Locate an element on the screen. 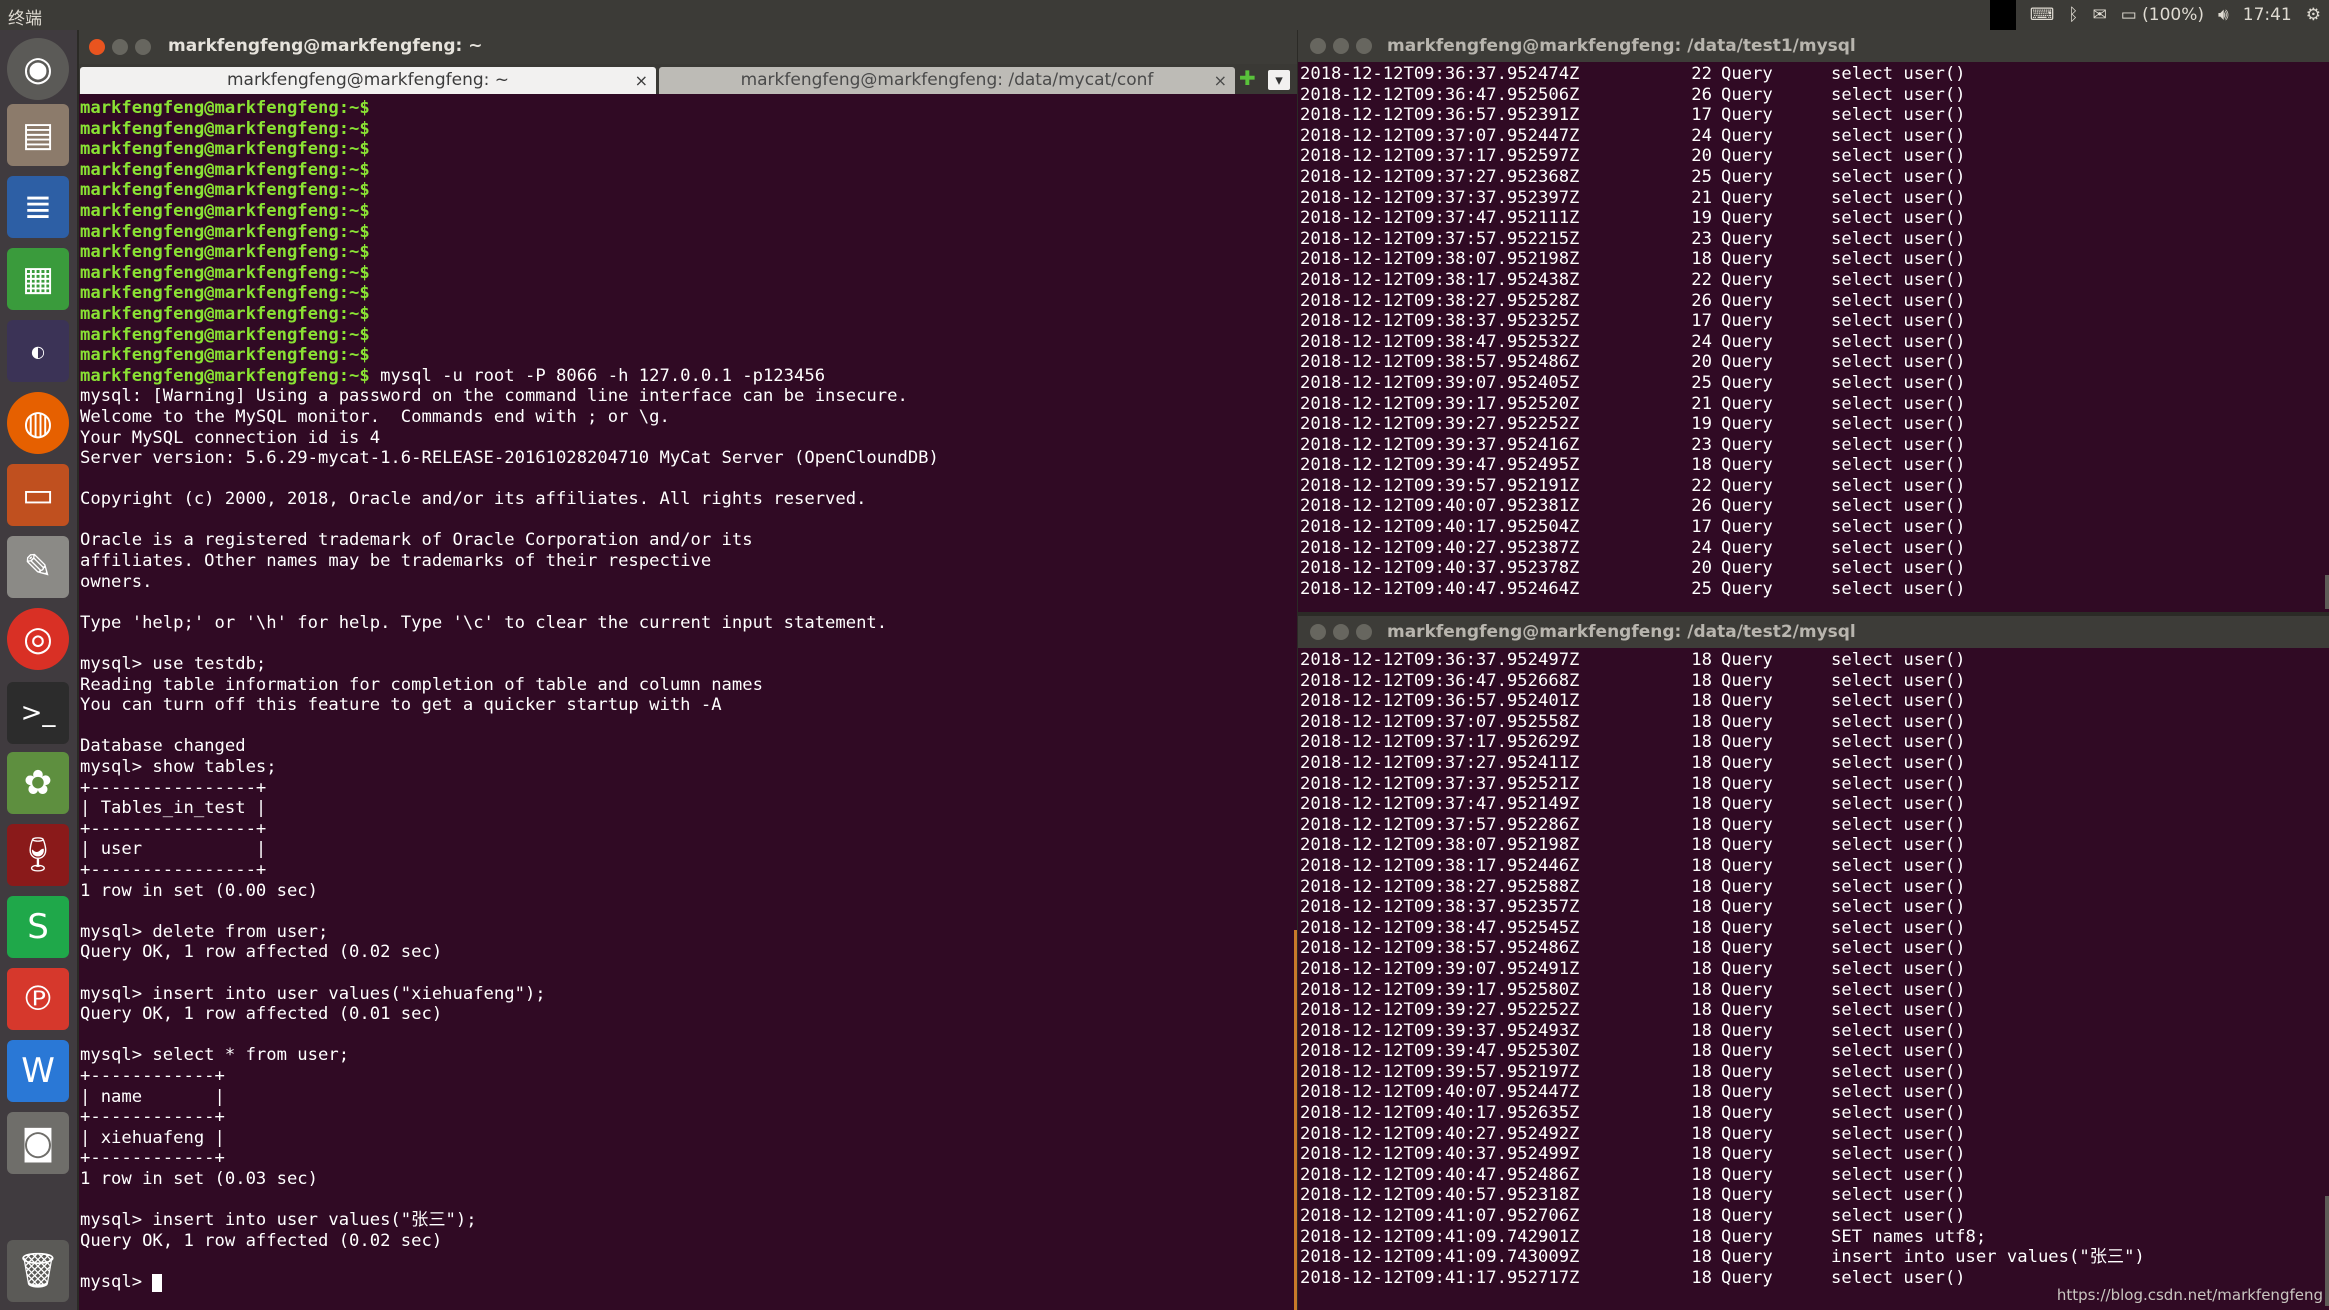  shotwell-icon: ✿ is located at coordinates (38, 783).